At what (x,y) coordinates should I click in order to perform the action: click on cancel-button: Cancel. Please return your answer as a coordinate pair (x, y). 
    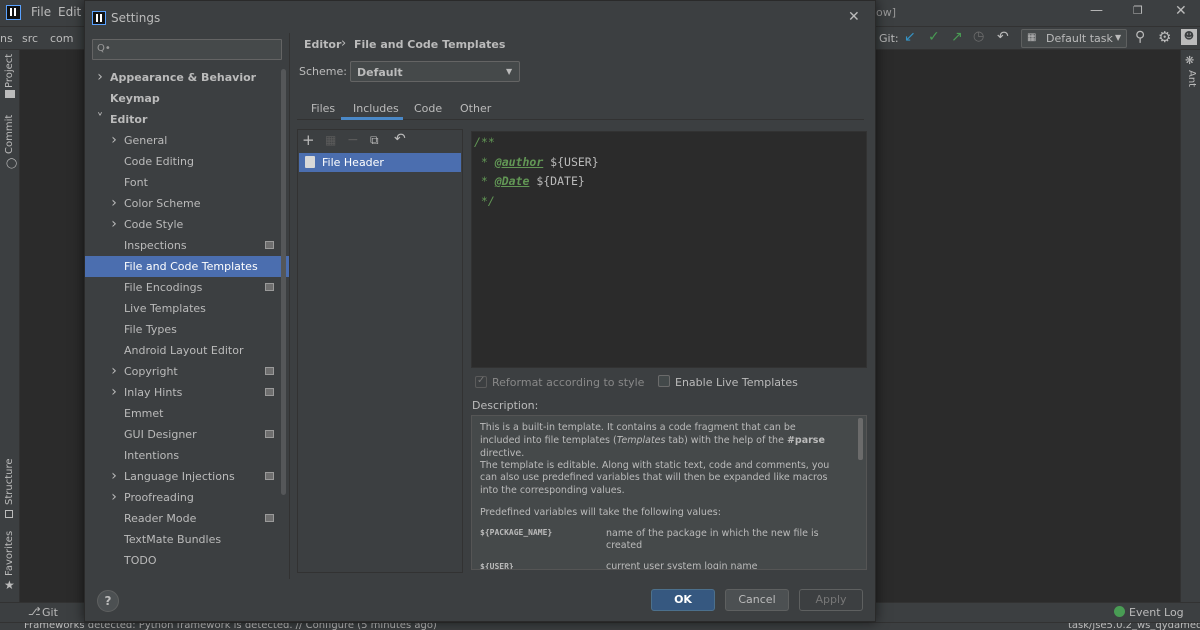
    Looking at the image, I should click on (757, 600).